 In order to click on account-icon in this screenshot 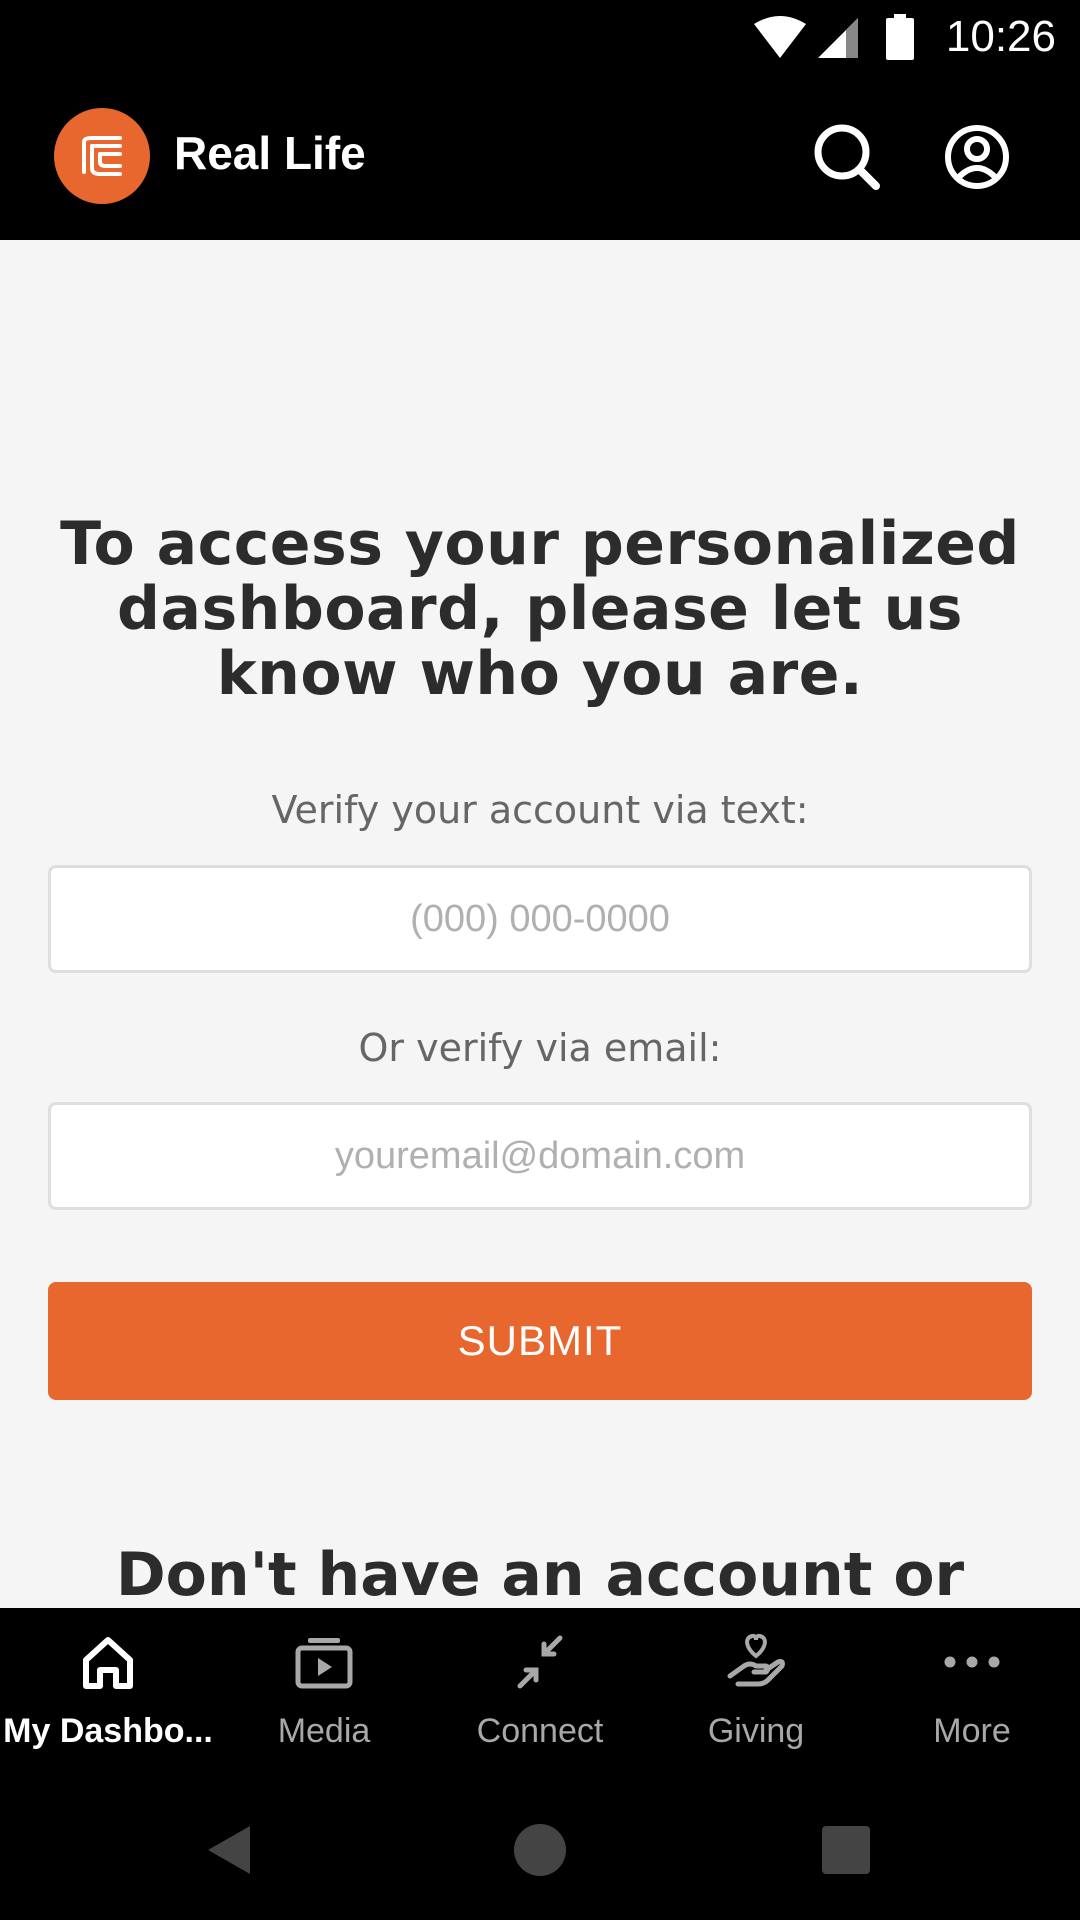, I will do `click(977, 157)`.